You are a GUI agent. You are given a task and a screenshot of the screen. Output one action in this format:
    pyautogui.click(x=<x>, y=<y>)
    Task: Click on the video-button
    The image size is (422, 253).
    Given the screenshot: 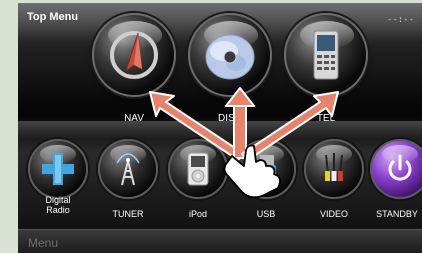 What is the action you would take?
    pyautogui.click(x=334, y=169)
    